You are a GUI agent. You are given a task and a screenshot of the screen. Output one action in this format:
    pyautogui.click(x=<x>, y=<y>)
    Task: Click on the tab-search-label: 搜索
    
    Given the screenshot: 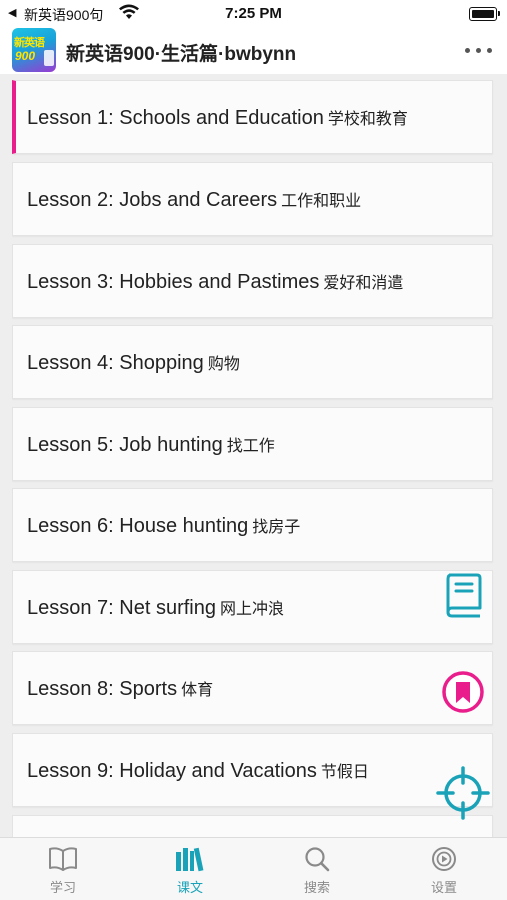 What is the action you would take?
    pyautogui.click(x=316, y=887)
    